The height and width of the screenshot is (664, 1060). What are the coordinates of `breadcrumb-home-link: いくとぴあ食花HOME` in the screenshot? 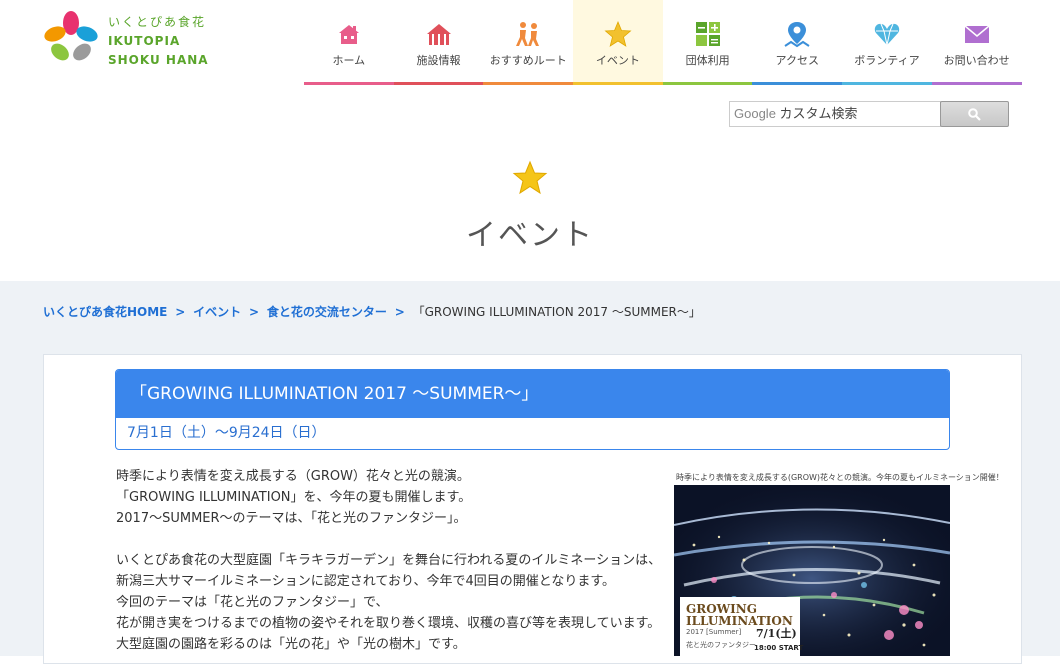 It's located at (105, 312).